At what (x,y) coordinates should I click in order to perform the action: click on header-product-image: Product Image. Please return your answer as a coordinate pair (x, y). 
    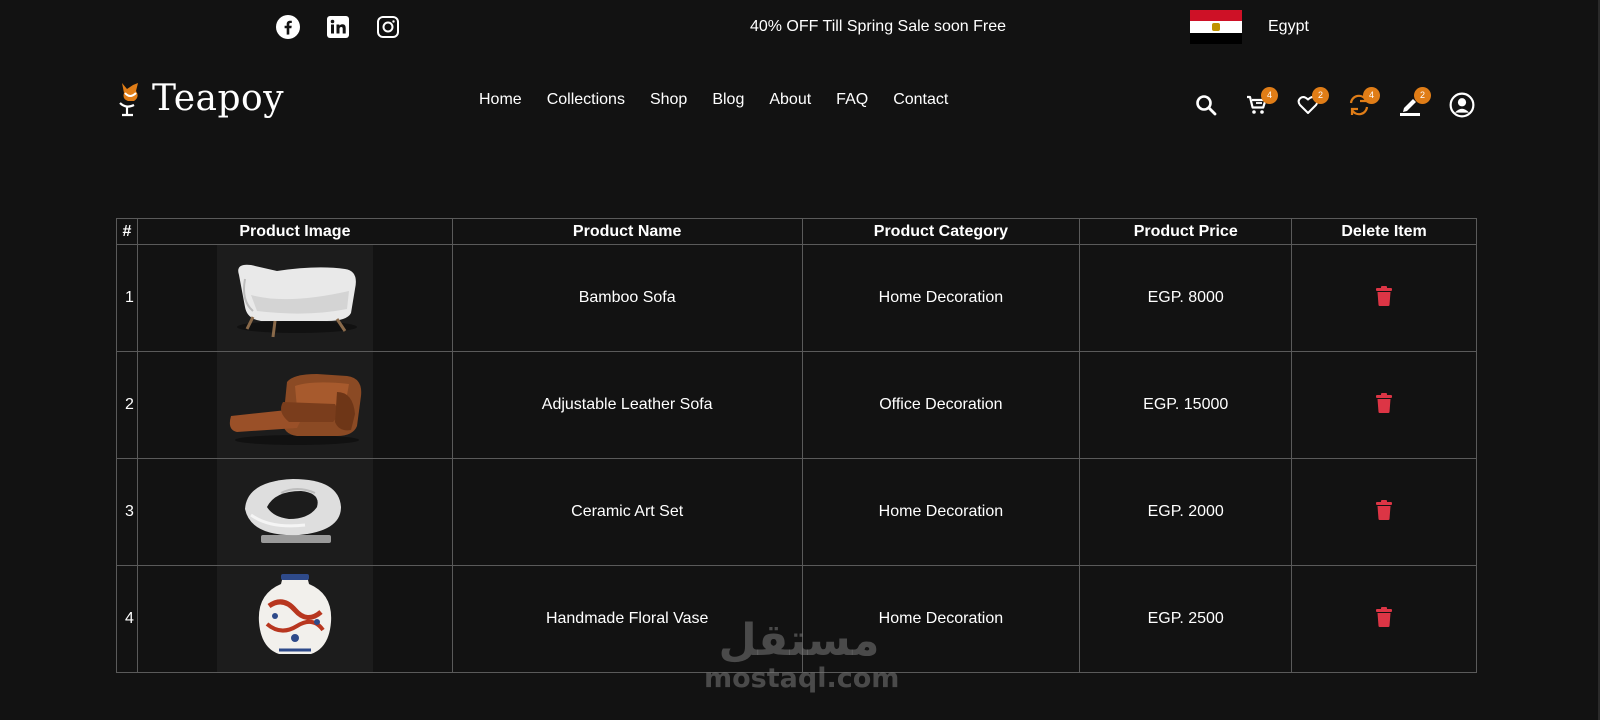
    Looking at the image, I should click on (294, 231).